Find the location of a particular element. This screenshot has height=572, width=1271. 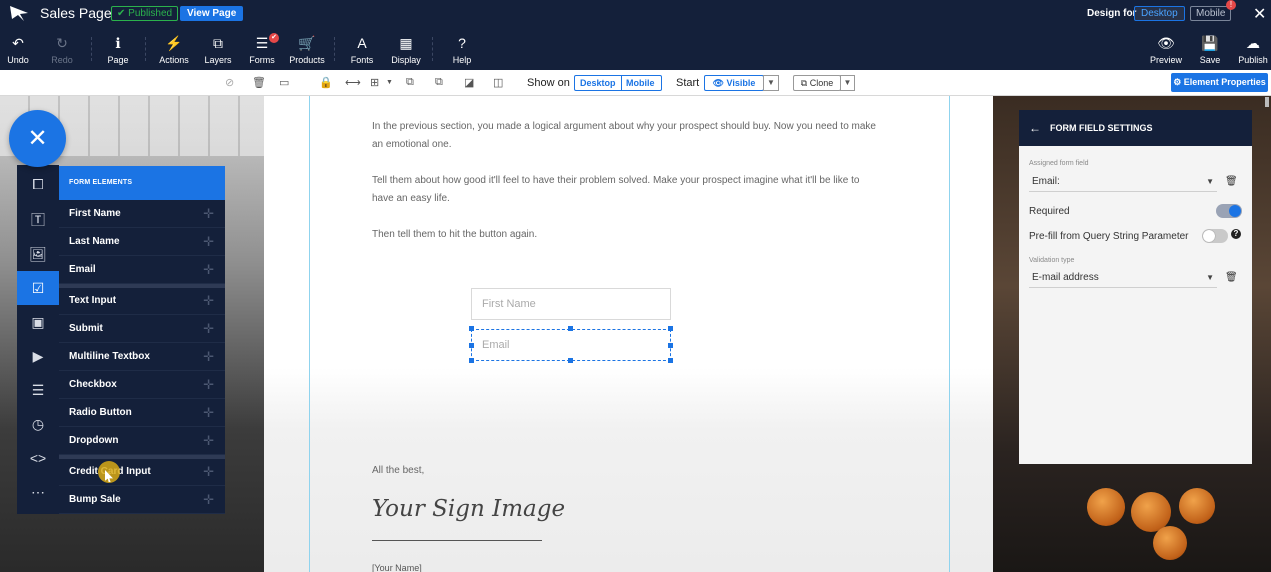

list-item-bump-sale: Bump Sale ✛ is located at coordinates (142, 500).